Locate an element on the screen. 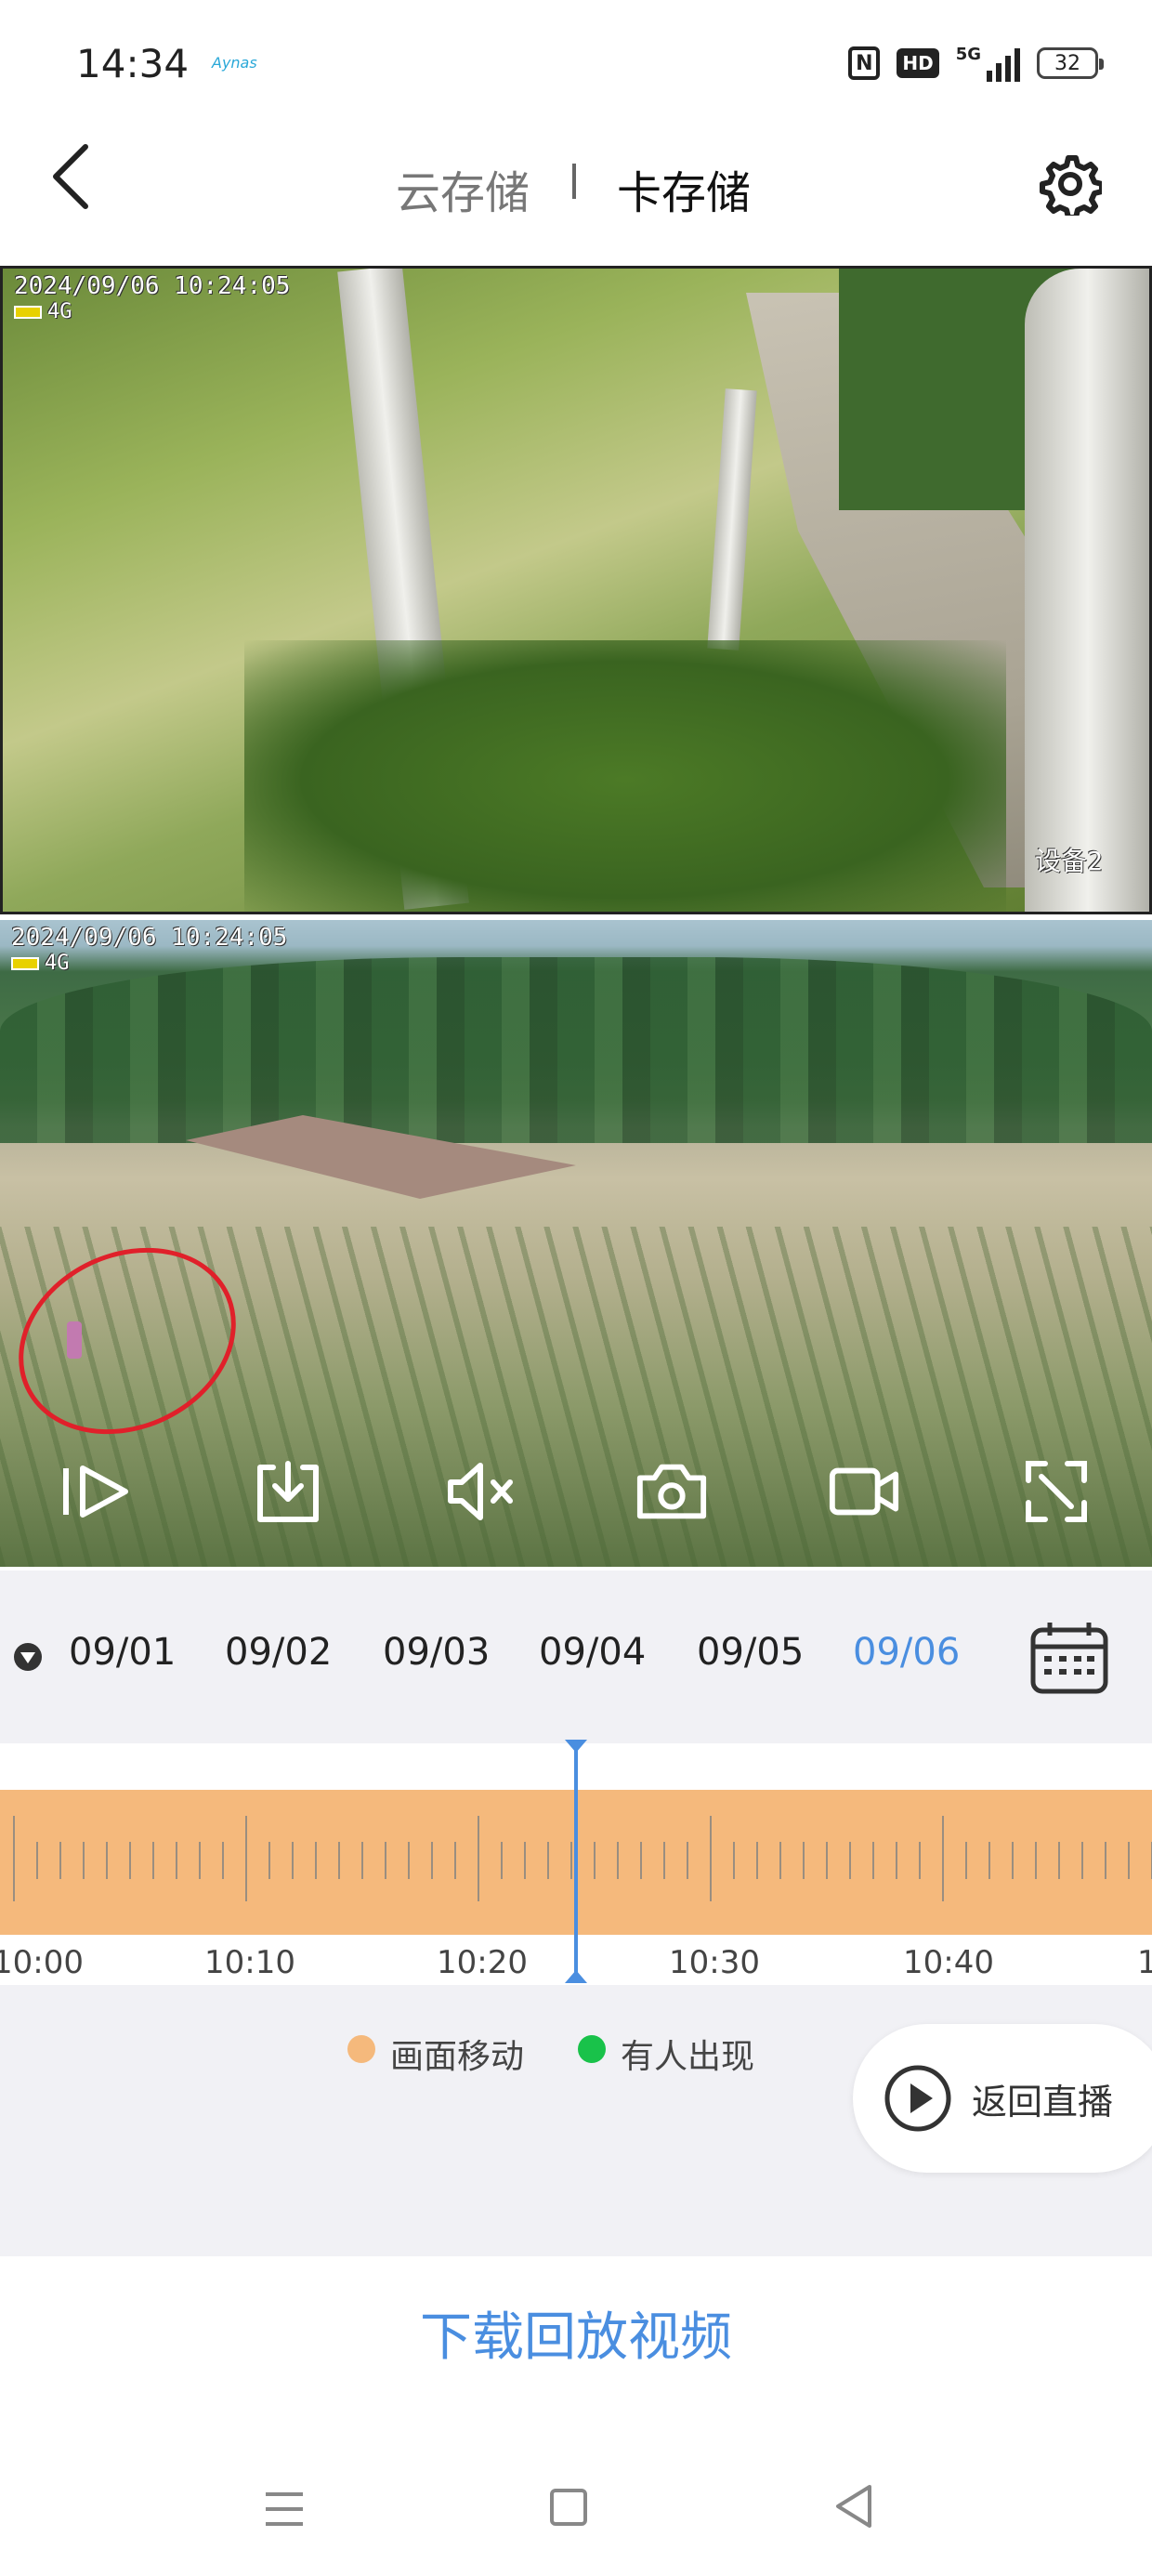  camera-icon is located at coordinates (672, 1491).